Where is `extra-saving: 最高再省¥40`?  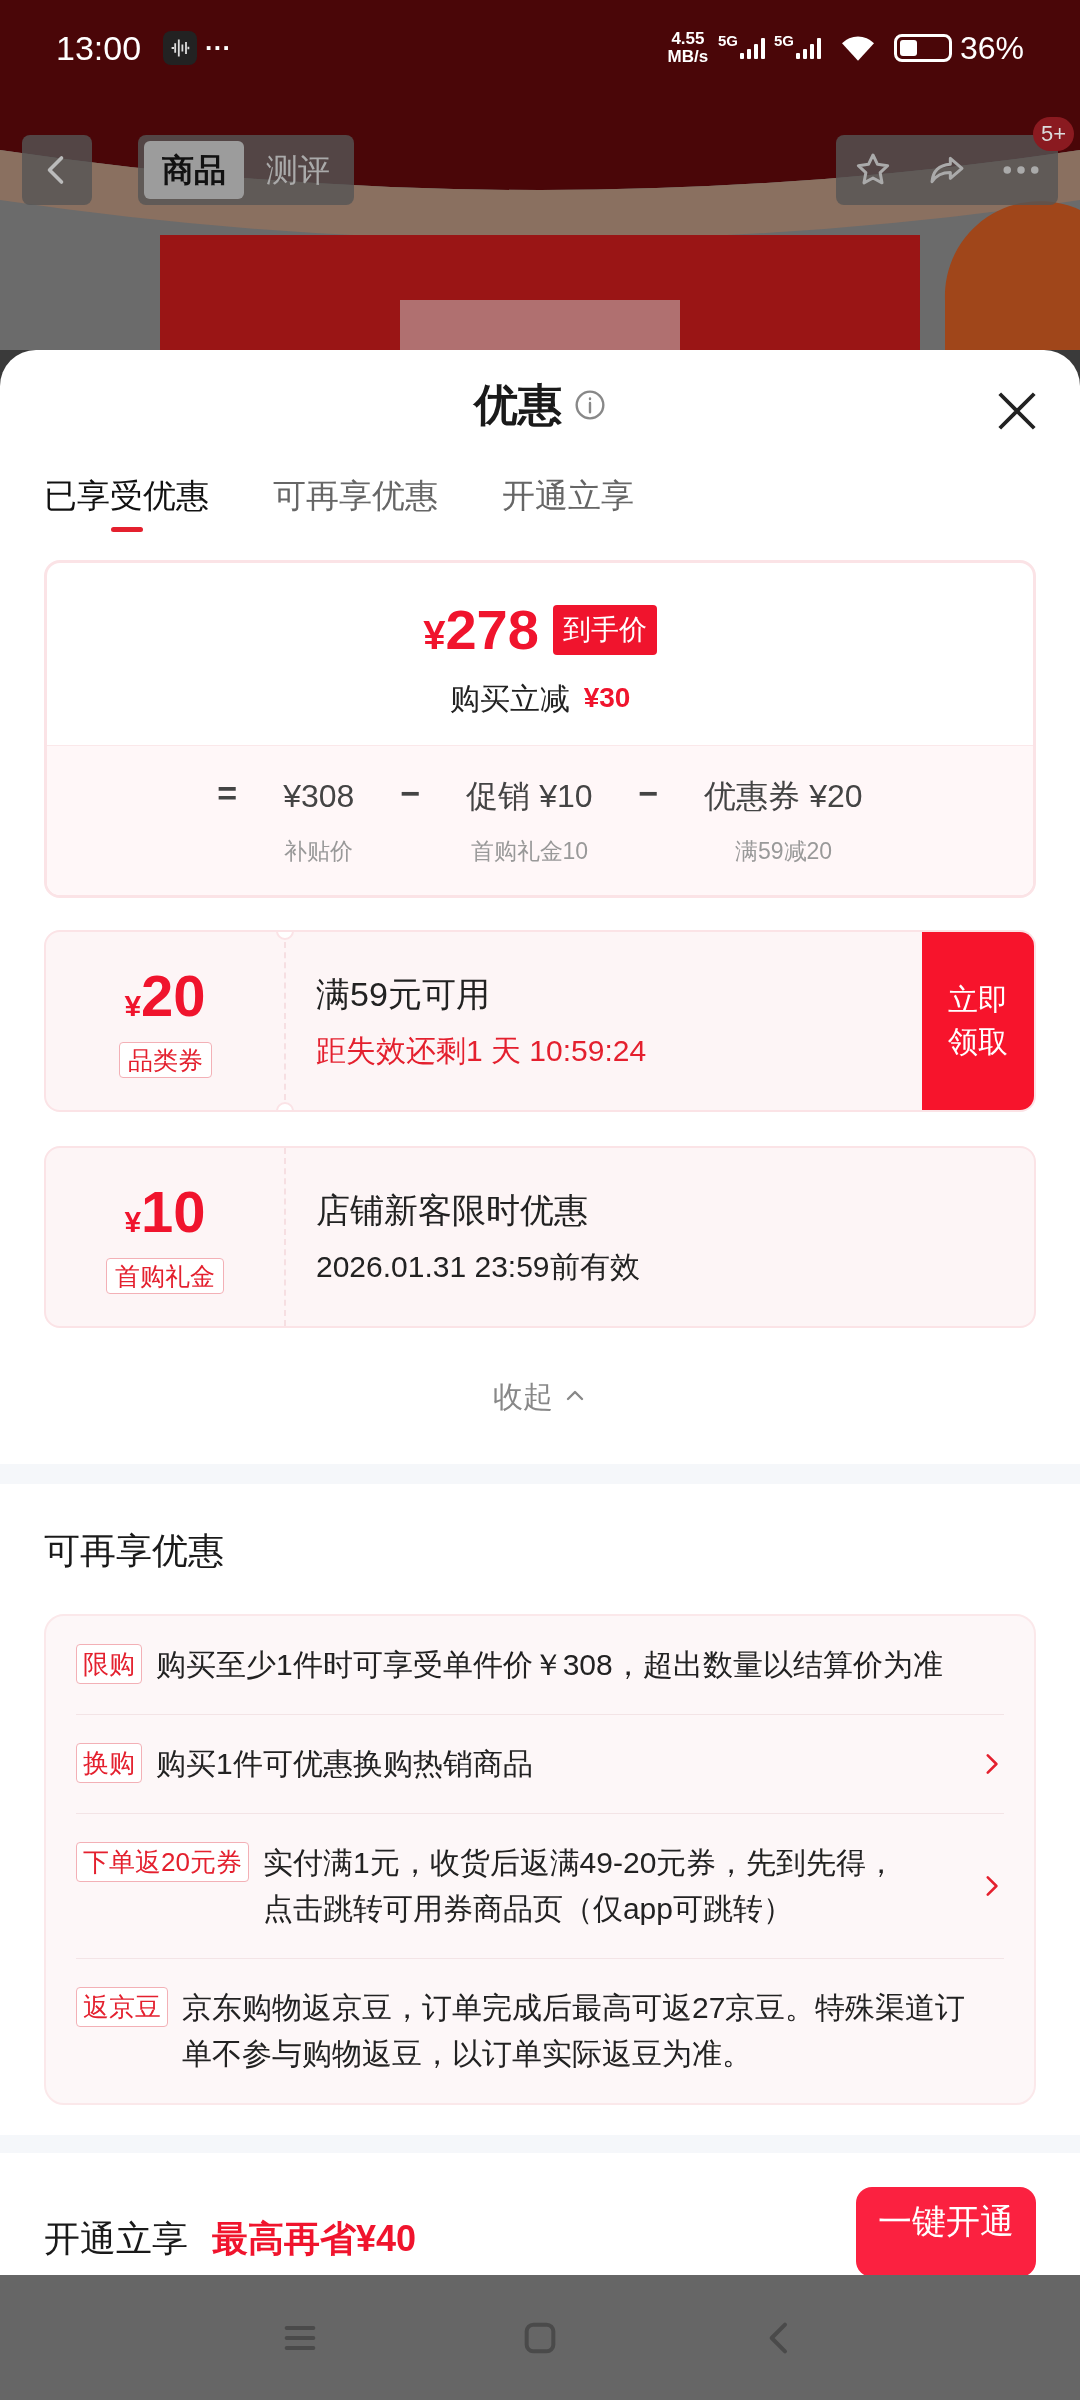 extra-saving: 最高再省¥40 is located at coordinates (314, 2239).